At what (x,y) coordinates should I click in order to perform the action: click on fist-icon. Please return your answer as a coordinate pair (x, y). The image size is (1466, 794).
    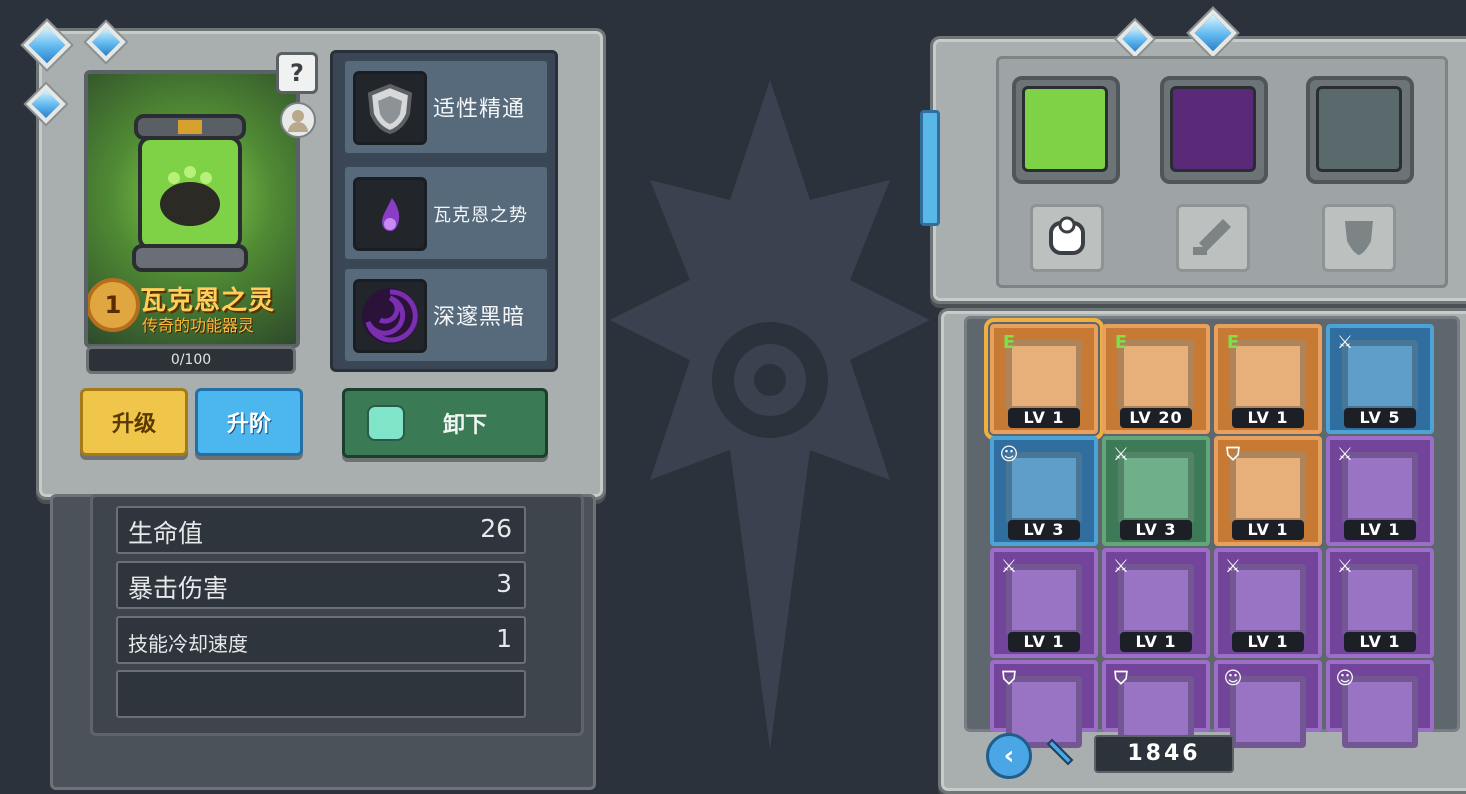
    Looking at the image, I should click on (386, 423).